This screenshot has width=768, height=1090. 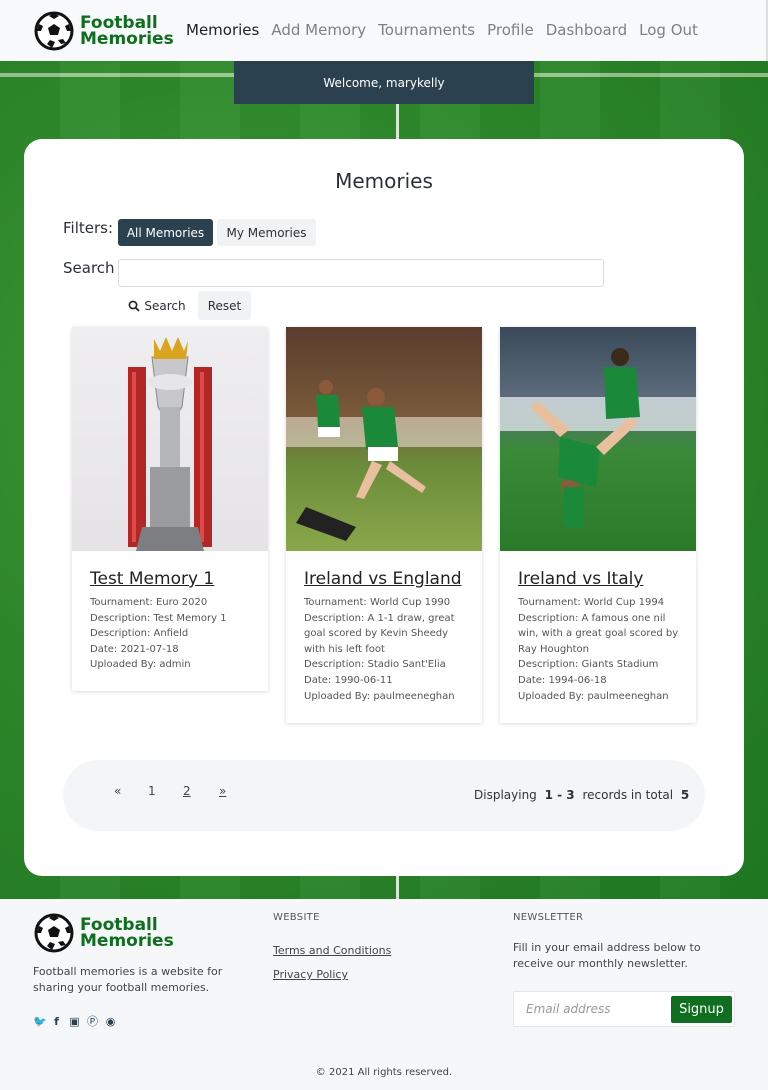 I want to click on nav-add-memory: Add Memory, so click(x=318, y=30).